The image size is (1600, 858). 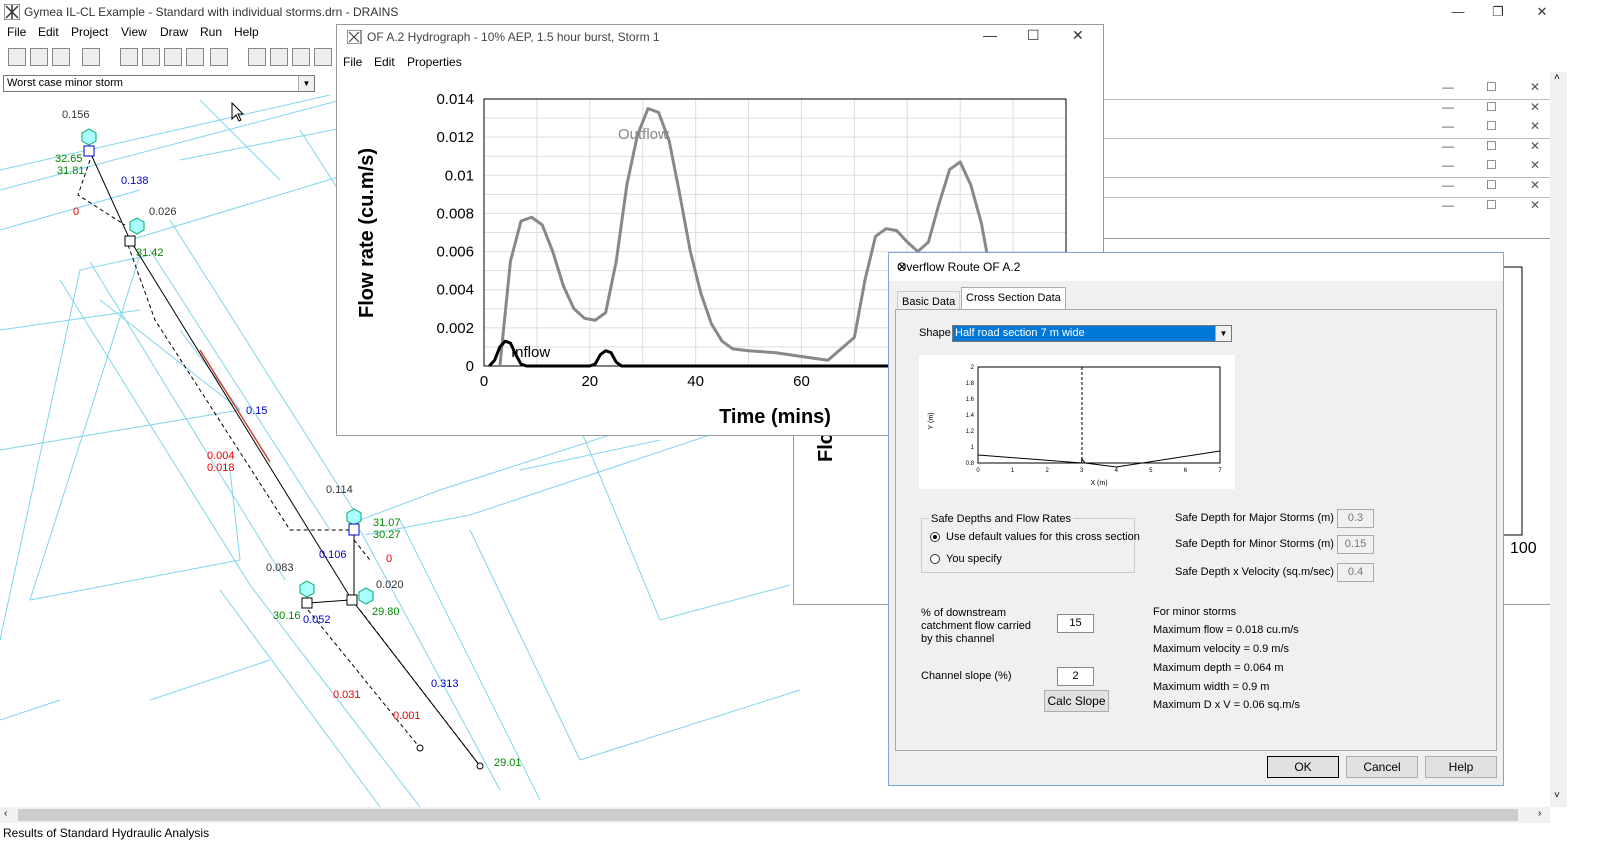 I want to click on horizontal-scrollbar: ‹ ›, so click(x=775, y=815).